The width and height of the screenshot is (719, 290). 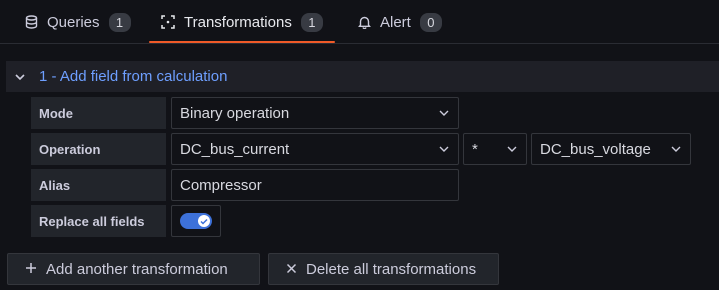 What do you see at coordinates (595, 149) in the screenshot?
I see `right-operand-value: DC_bus_voltage` at bounding box center [595, 149].